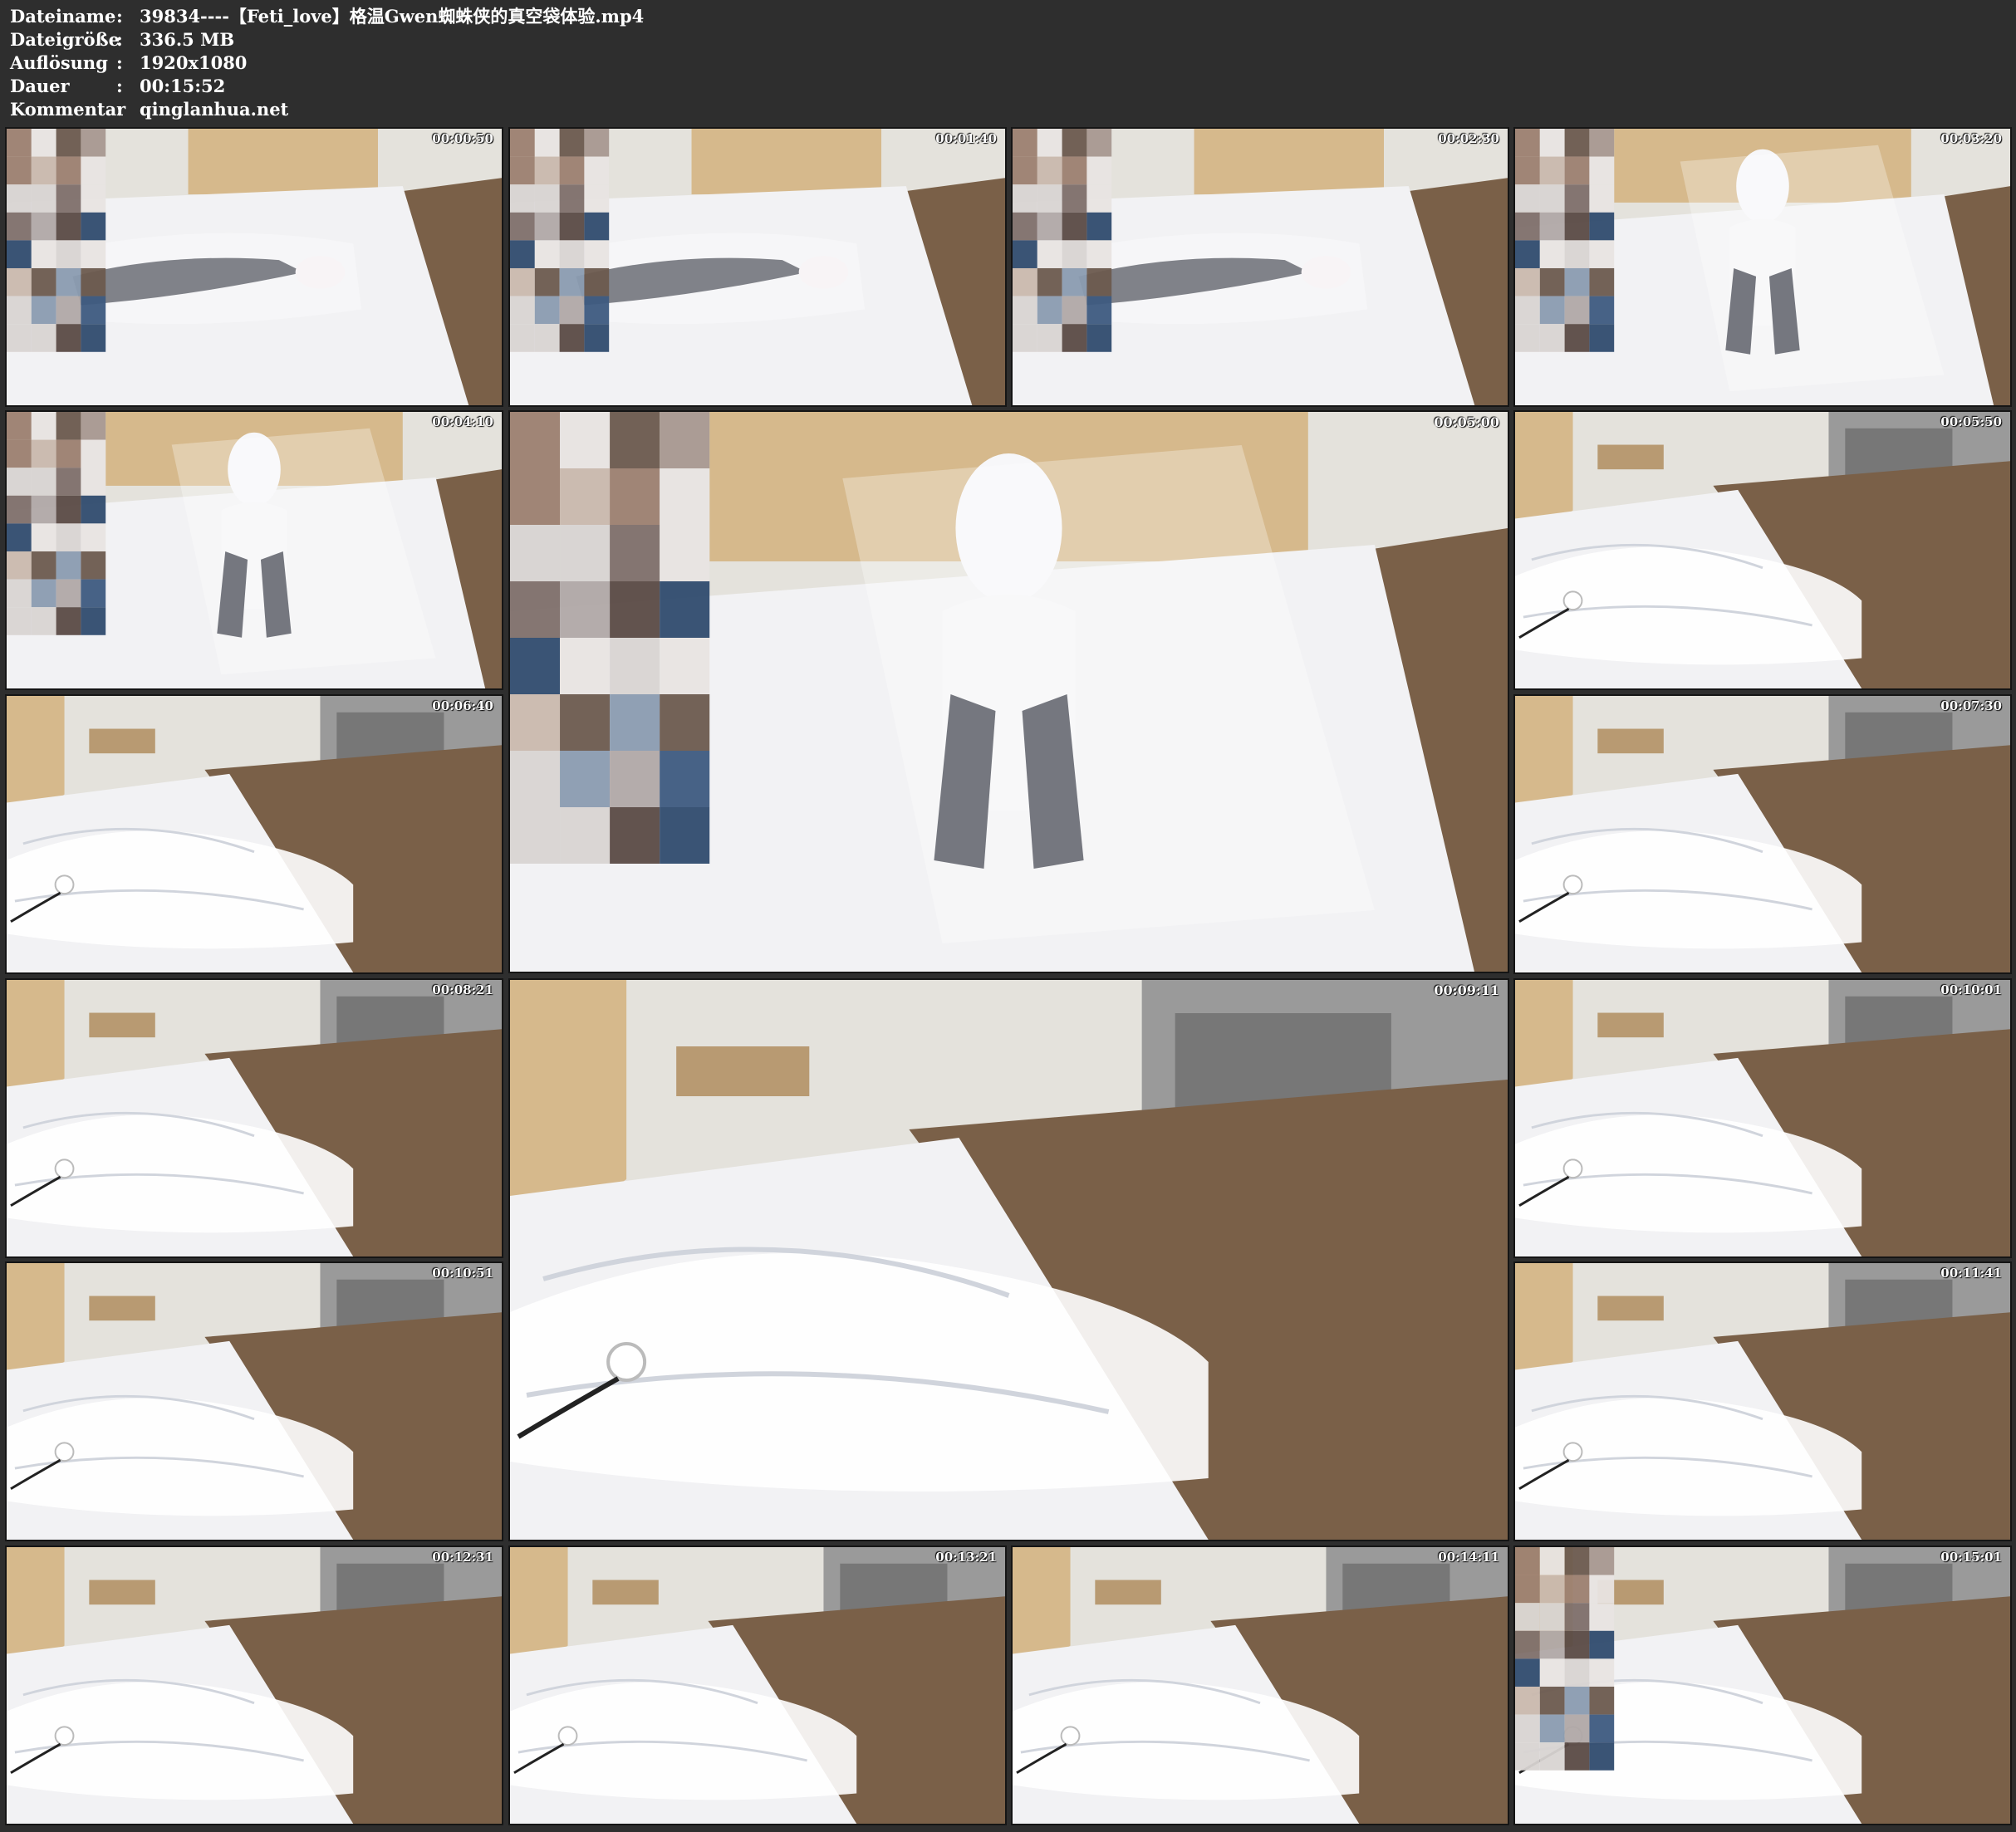  Describe the element at coordinates (1971, 705) in the screenshot. I see `frame-timestamp: 00:07:30` at that location.